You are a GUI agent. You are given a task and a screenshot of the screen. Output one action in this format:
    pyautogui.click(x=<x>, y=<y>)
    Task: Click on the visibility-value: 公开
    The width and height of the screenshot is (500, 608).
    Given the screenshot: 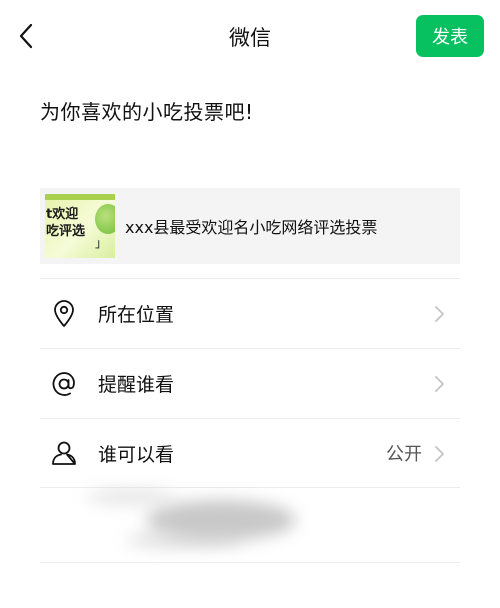 What is the action you would take?
    pyautogui.click(x=404, y=454)
    